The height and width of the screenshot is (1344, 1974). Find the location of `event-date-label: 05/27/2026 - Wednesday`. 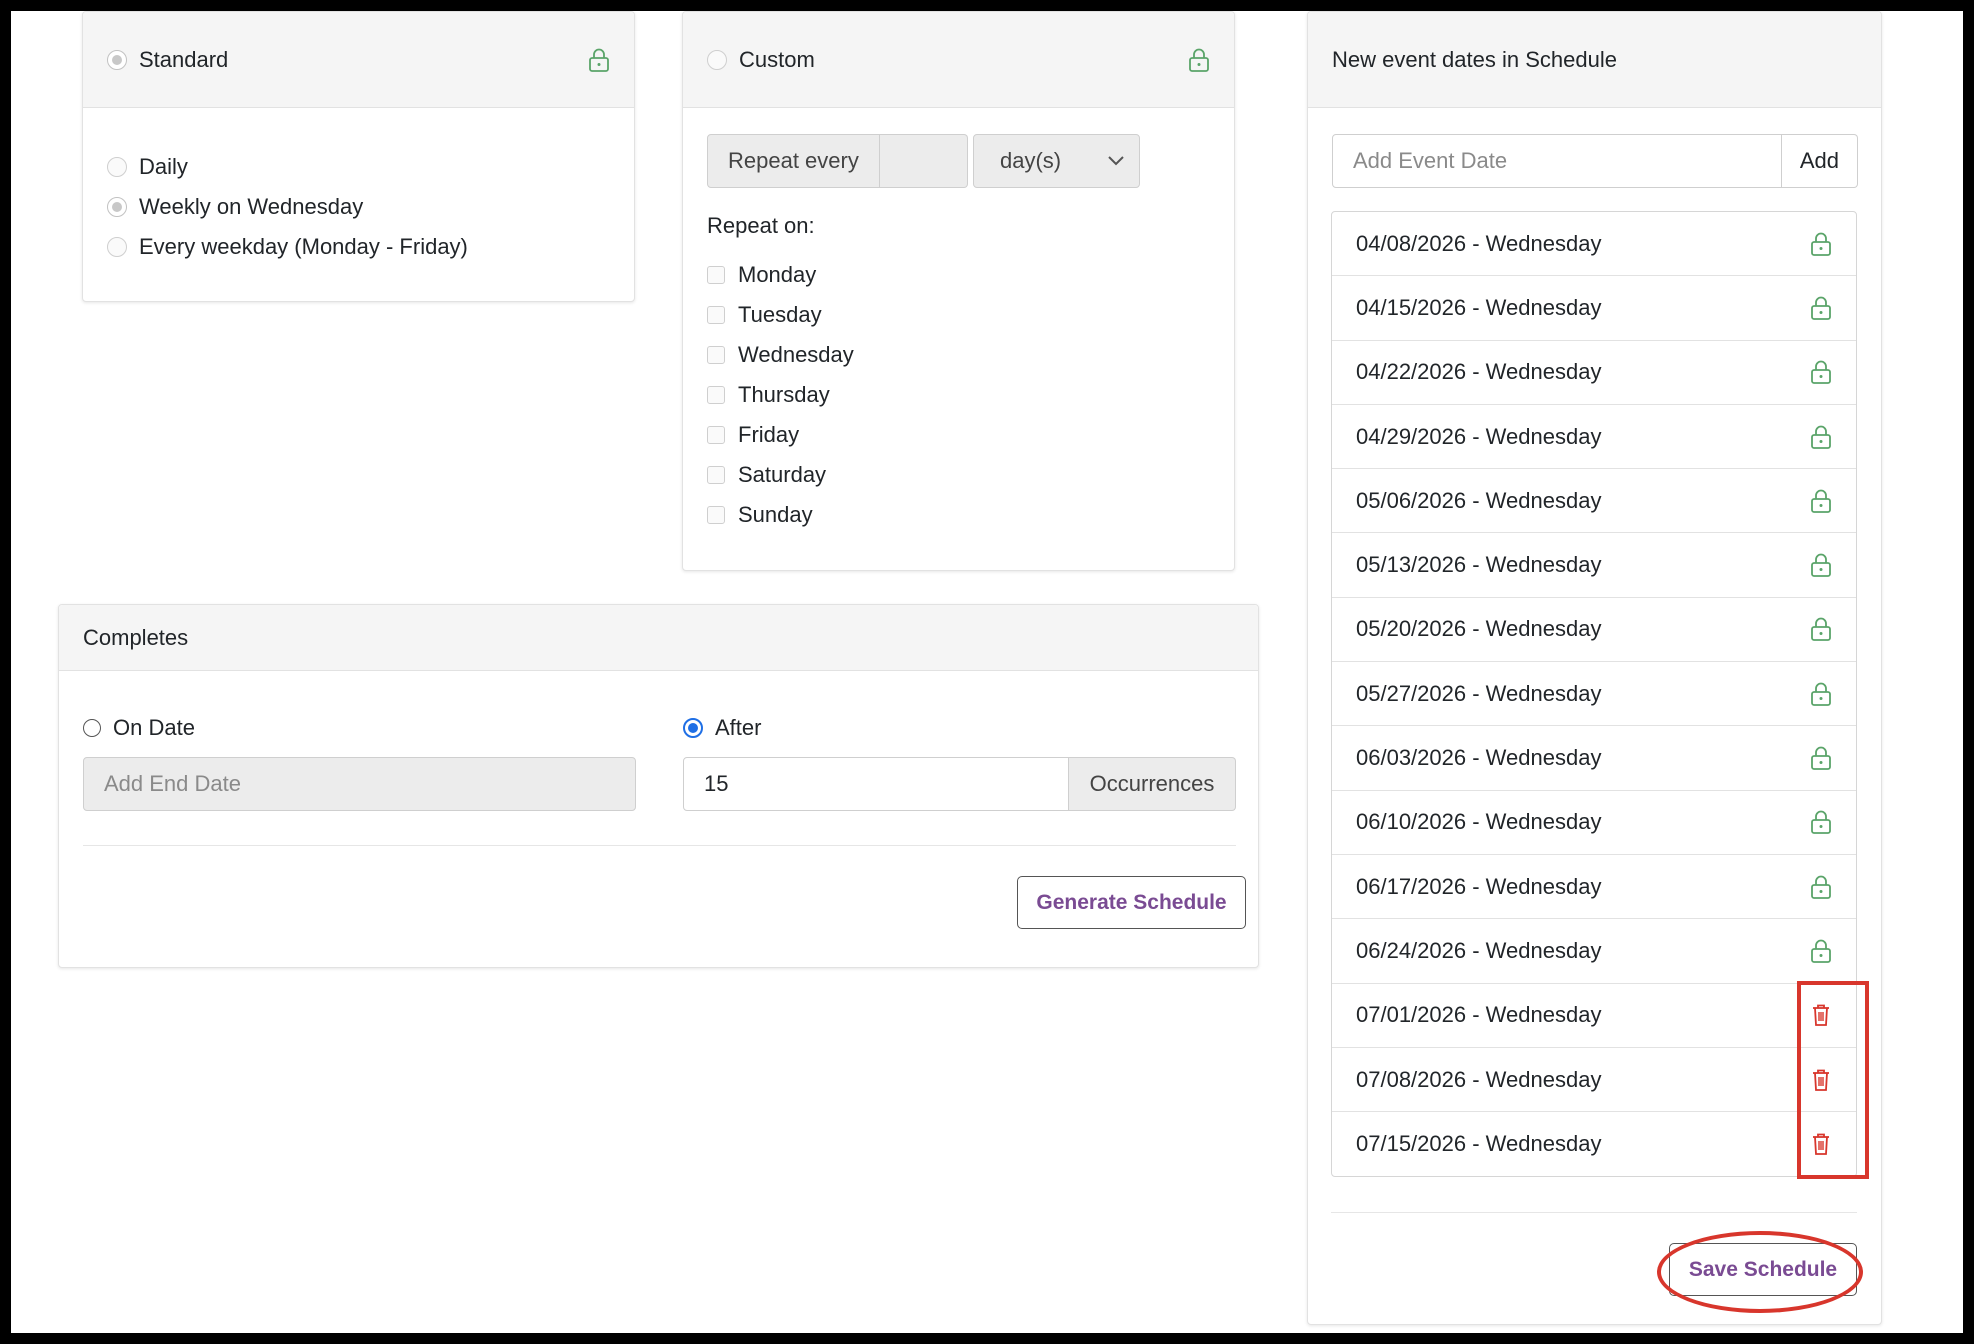

event-date-label: 05/27/2026 - Wednesday is located at coordinates (1479, 693).